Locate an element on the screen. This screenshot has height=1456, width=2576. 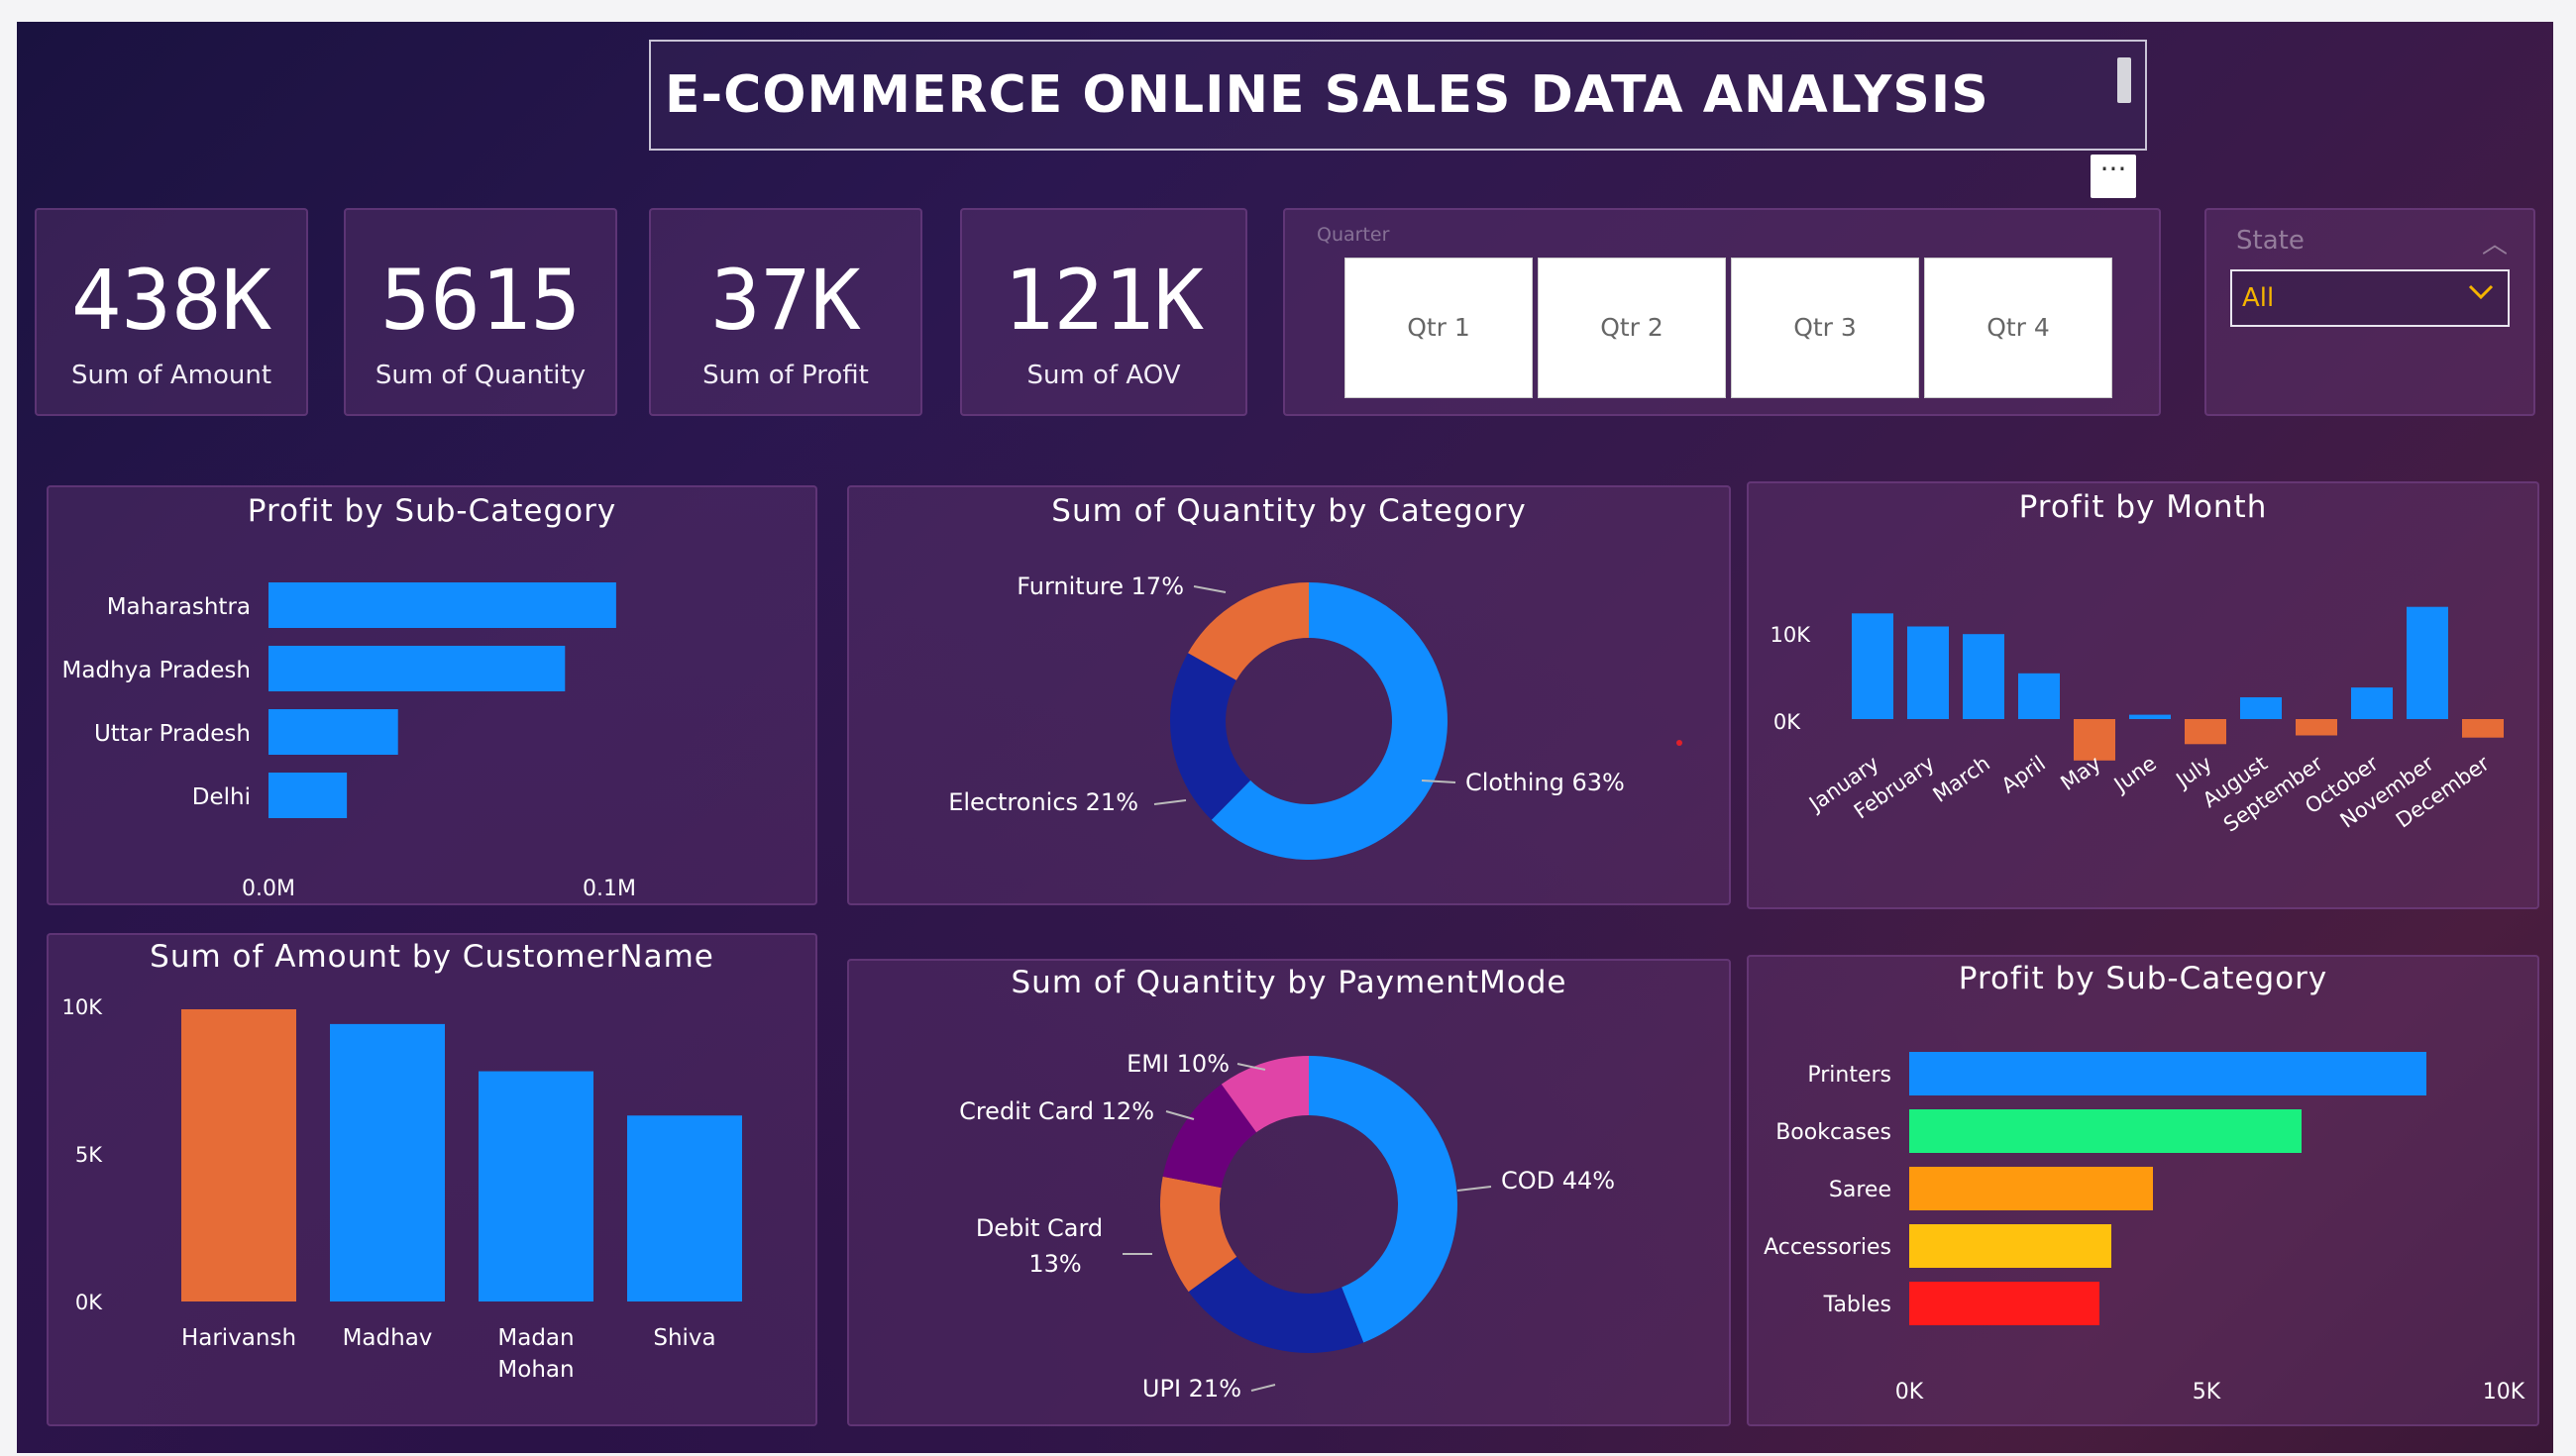
slice-label: UPI 21% is located at coordinates (1191, 1389).